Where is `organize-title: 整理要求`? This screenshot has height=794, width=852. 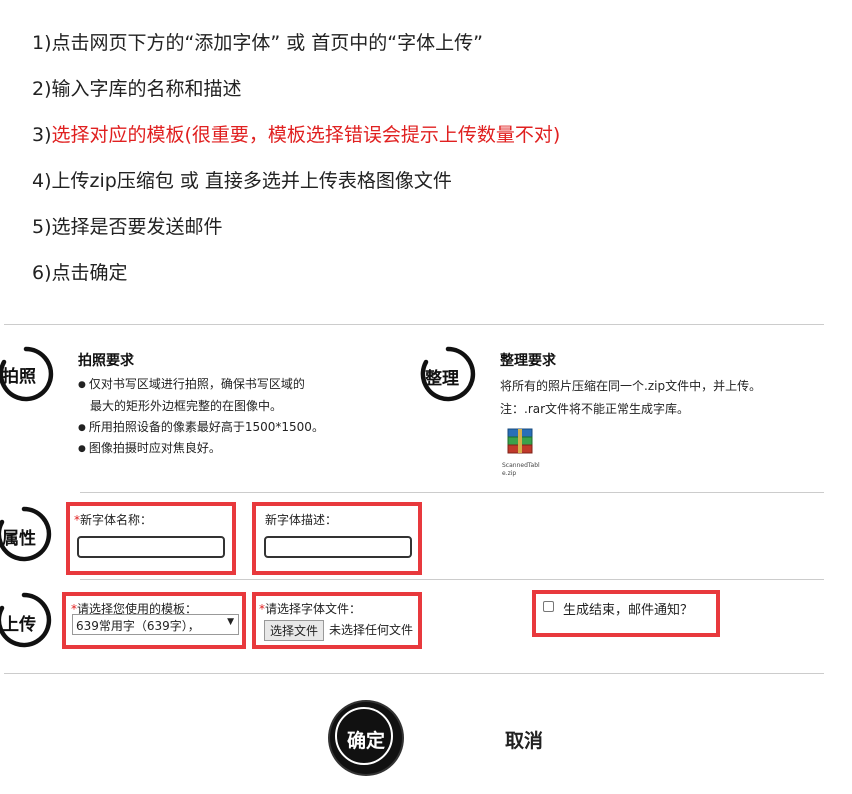
organize-title: 整理要求 is located at coordinates (528, 361).